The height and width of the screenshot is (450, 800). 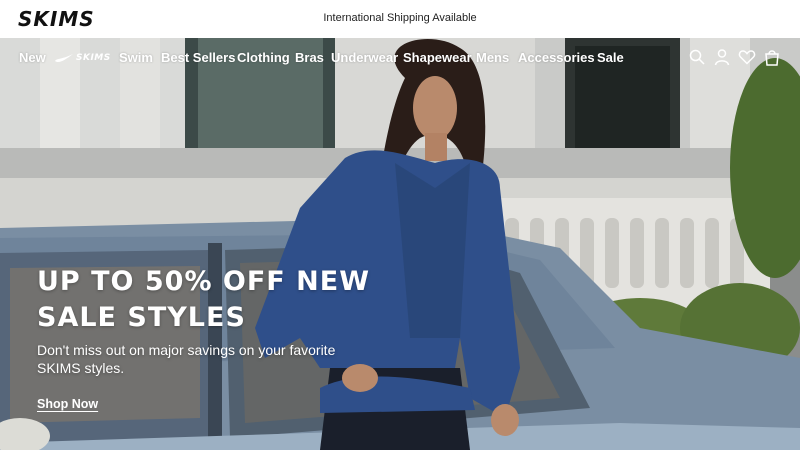 I want to click on cart-icon, so click(x=772, y=57).